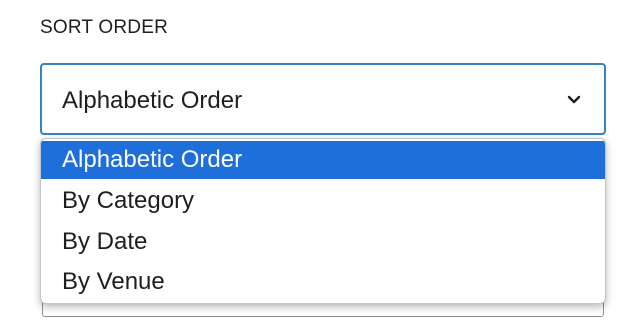 The image size is (624, 320). Describe the element at coordinates (323, 201) in the screenshot. I see `option-by-category: By Category` at that location.